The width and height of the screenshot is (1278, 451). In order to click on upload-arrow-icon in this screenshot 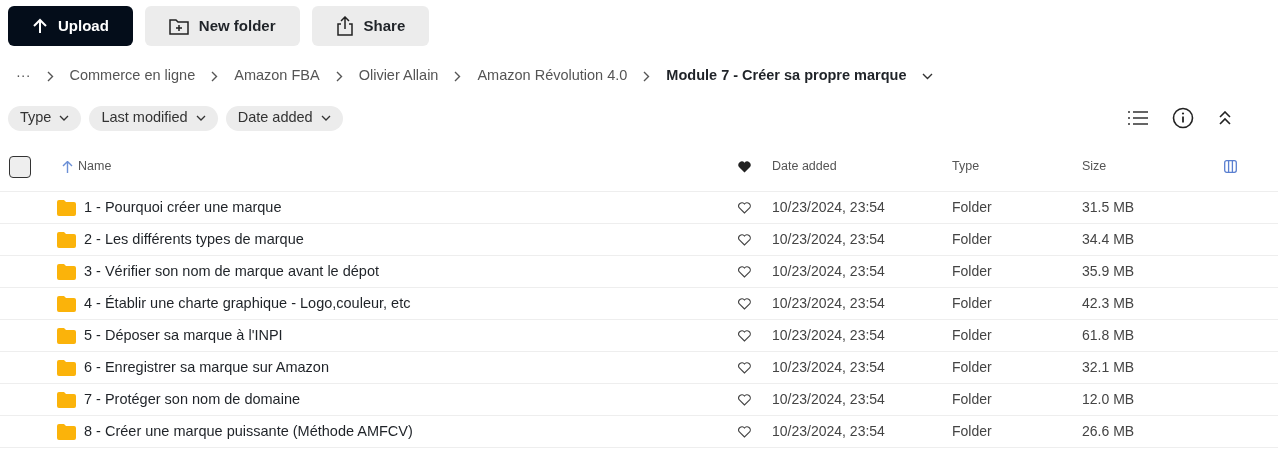, I will do `click(40, 26)`.